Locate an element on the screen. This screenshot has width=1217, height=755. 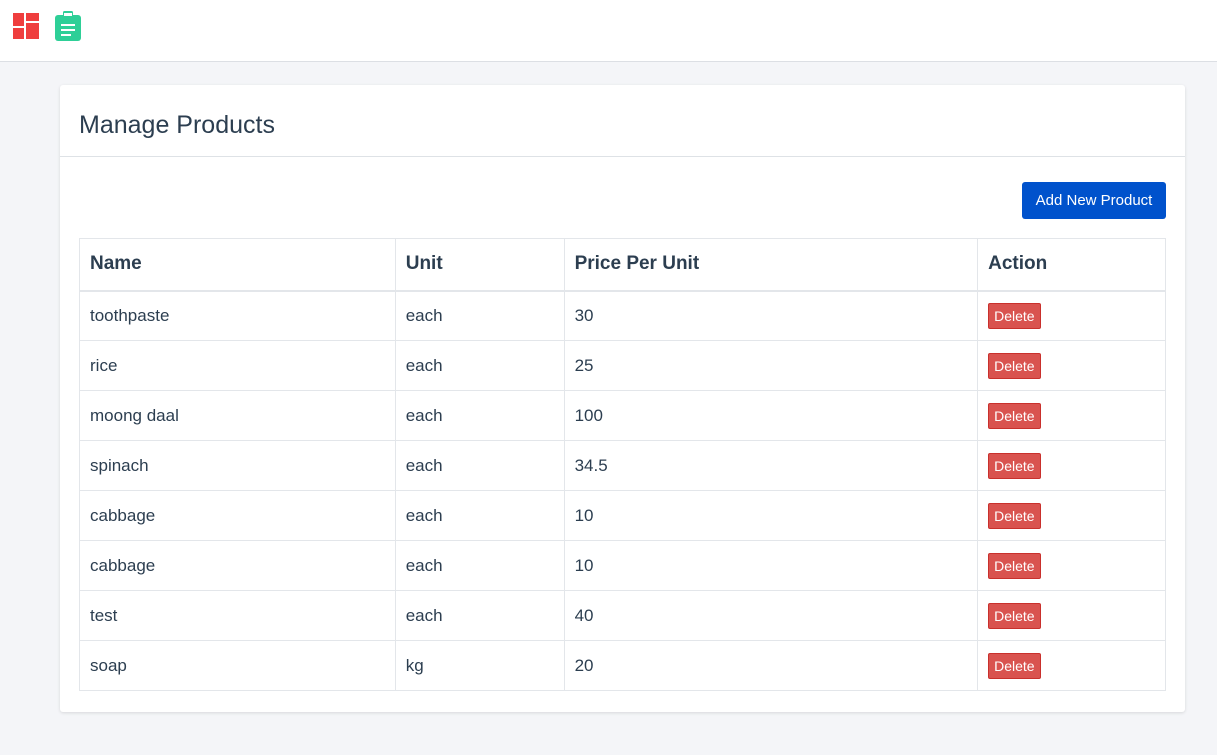
column-header-price: Price Per Unit is located at coordinates (771, 265).